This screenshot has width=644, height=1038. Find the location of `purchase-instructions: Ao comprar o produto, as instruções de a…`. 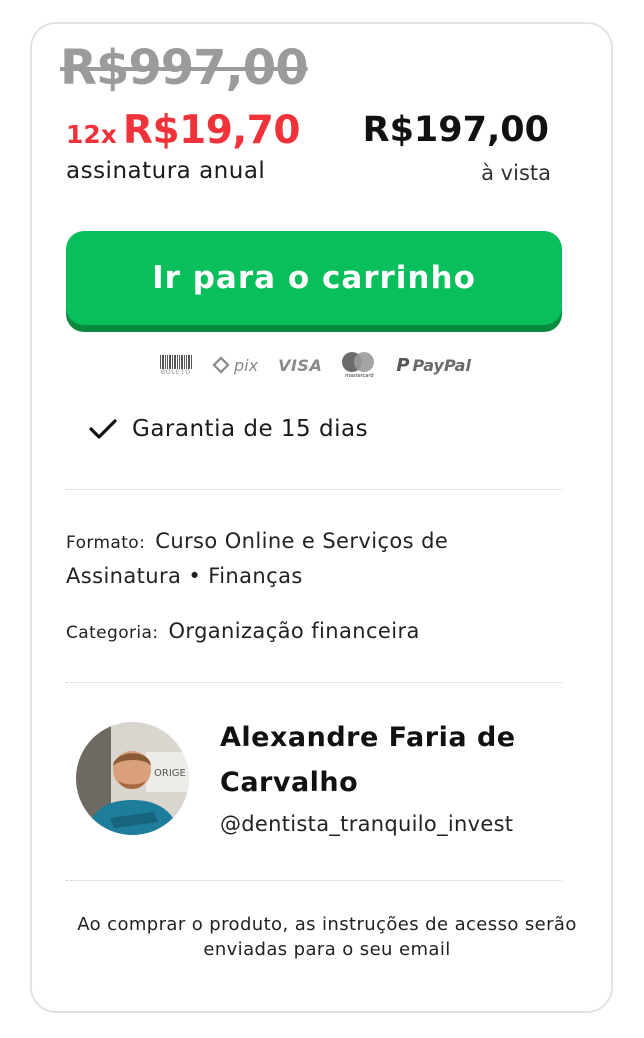

purchase-instructions: Ao comprar o produto, as instruções de a… is located at coordinates (327, 937).